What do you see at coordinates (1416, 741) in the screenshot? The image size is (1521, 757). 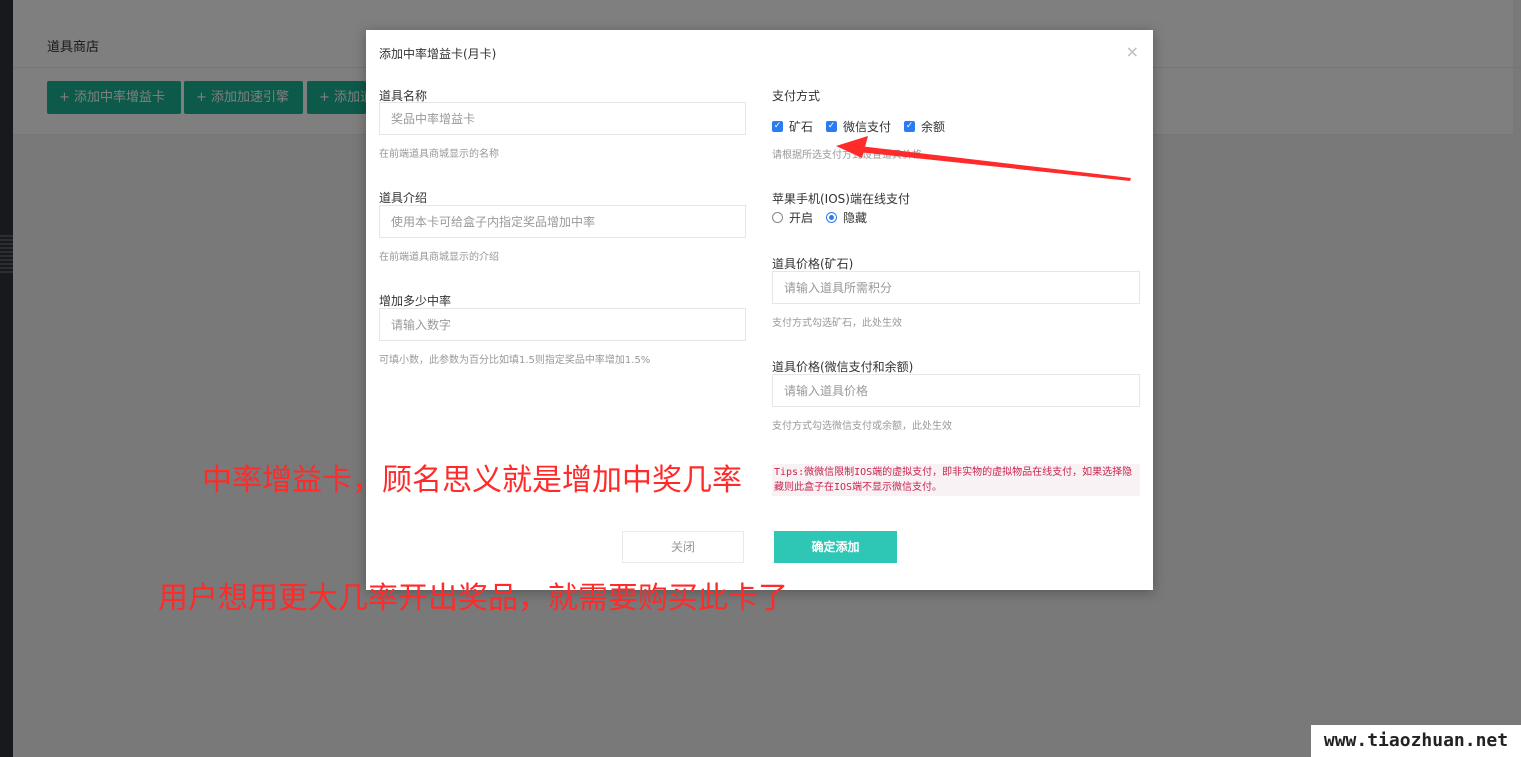 I see `watermark: www.tiaozhuan.net` at bounding box center [1416, 741].